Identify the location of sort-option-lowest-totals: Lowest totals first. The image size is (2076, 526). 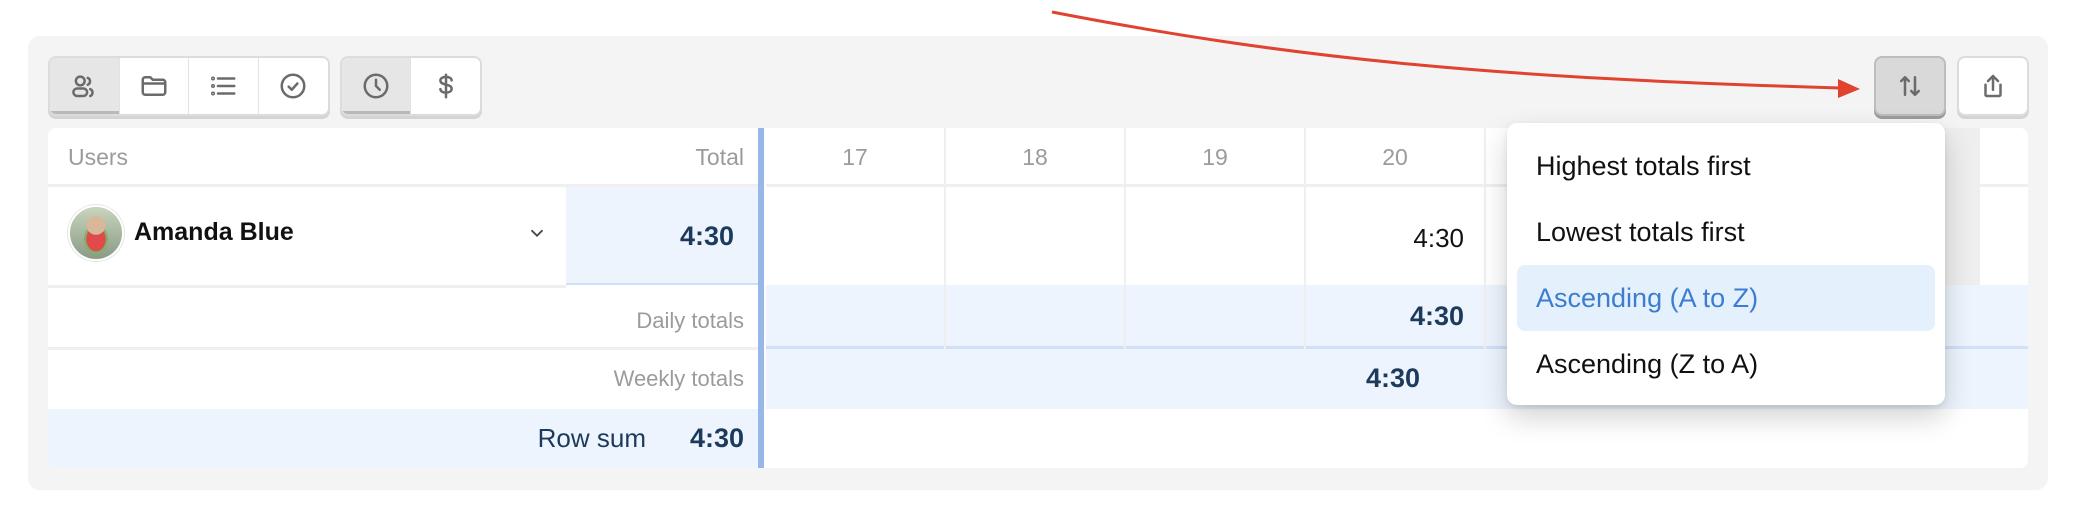
(1726, 232).